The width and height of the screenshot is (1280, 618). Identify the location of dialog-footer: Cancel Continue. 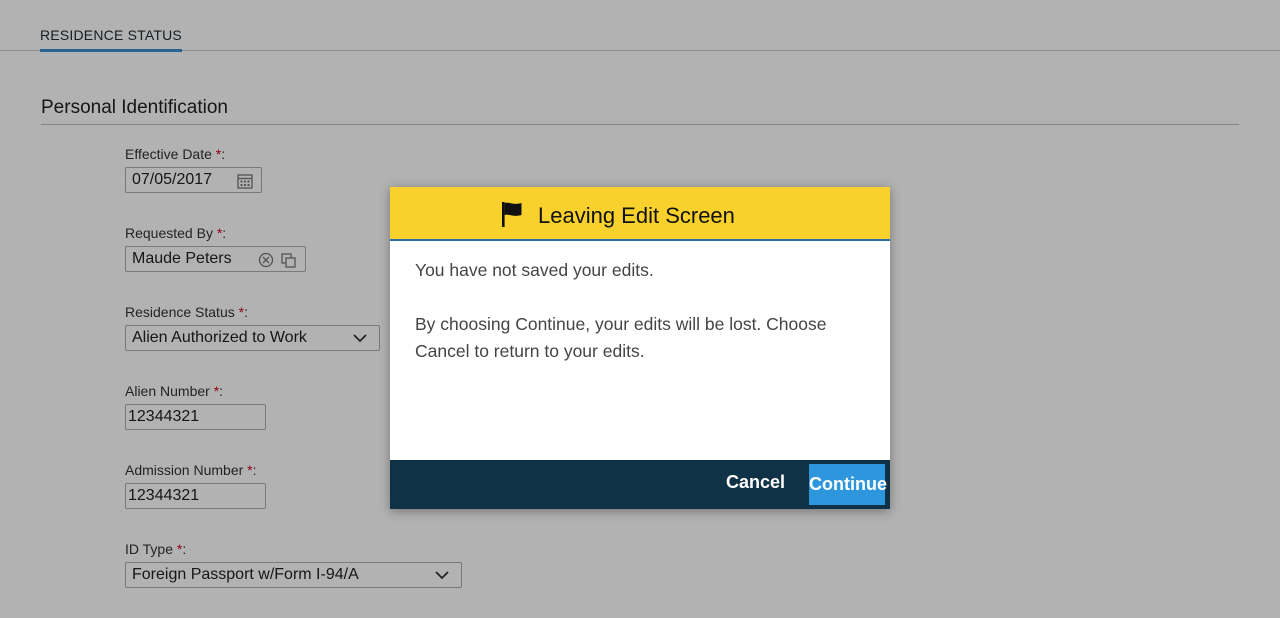
(640, 484).